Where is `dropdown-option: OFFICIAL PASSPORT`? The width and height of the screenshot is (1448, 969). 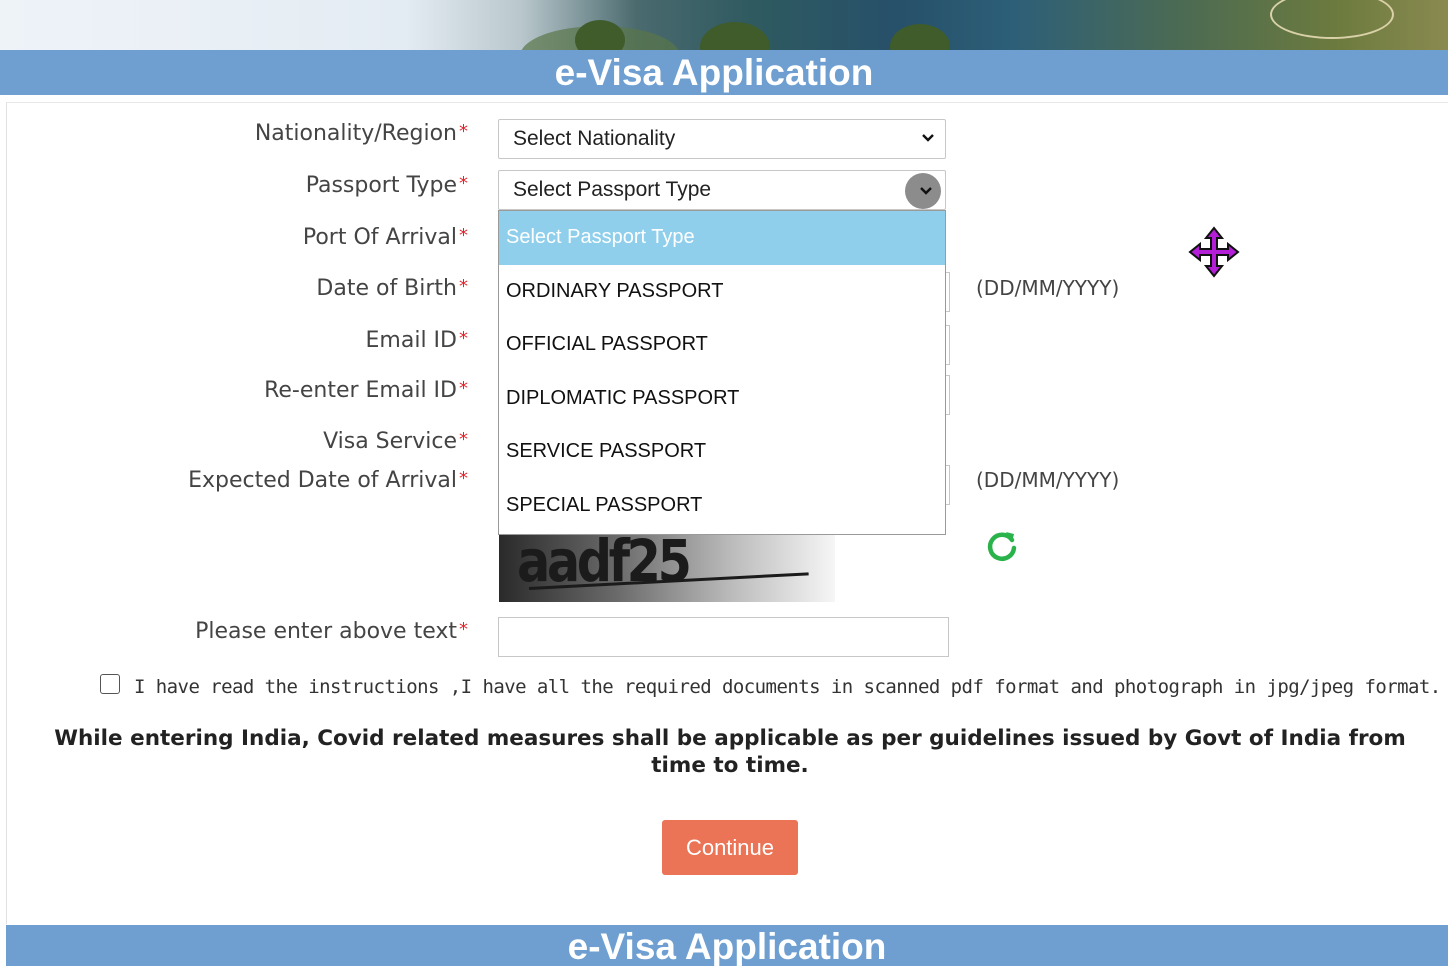 dropdown-option: OFFICIAL PASSPORT is located at coordinates (722, 345).